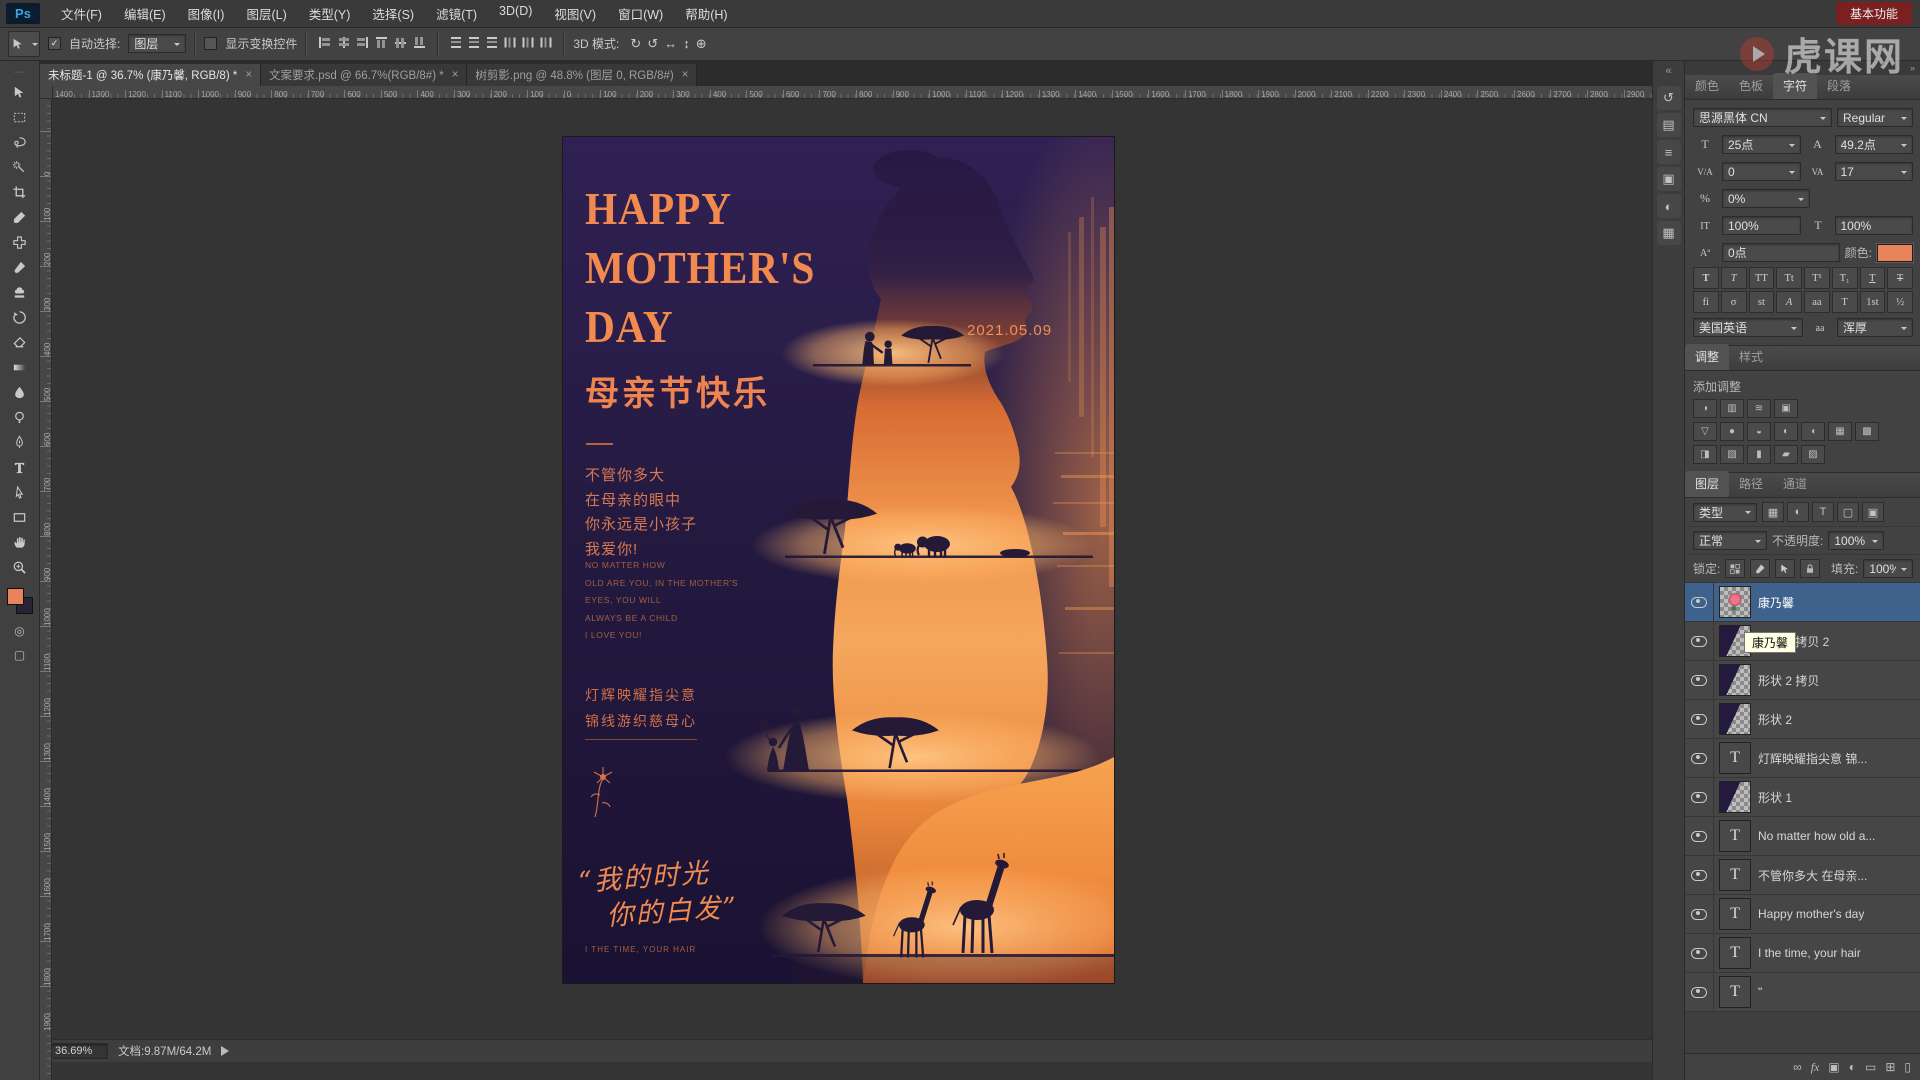  I want to click on blend-mode-select: 正常, so click(1730, 540).